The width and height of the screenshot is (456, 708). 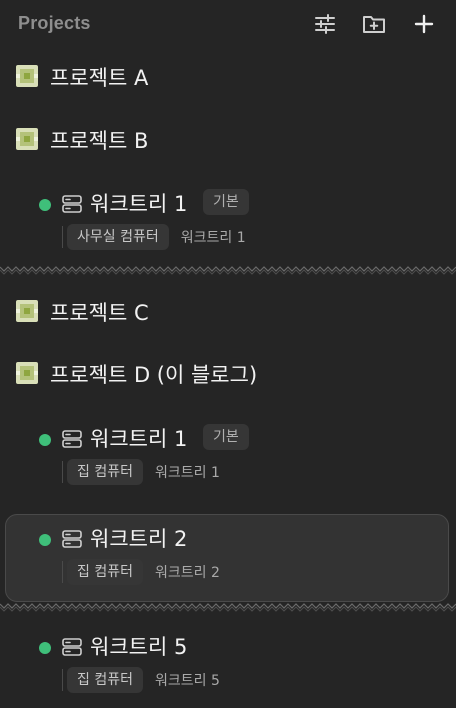 What do you see at coordinates (228, 311) in the screenshot?
I see `project-row: 프로젝트 C` at bounding box center [228, 311].